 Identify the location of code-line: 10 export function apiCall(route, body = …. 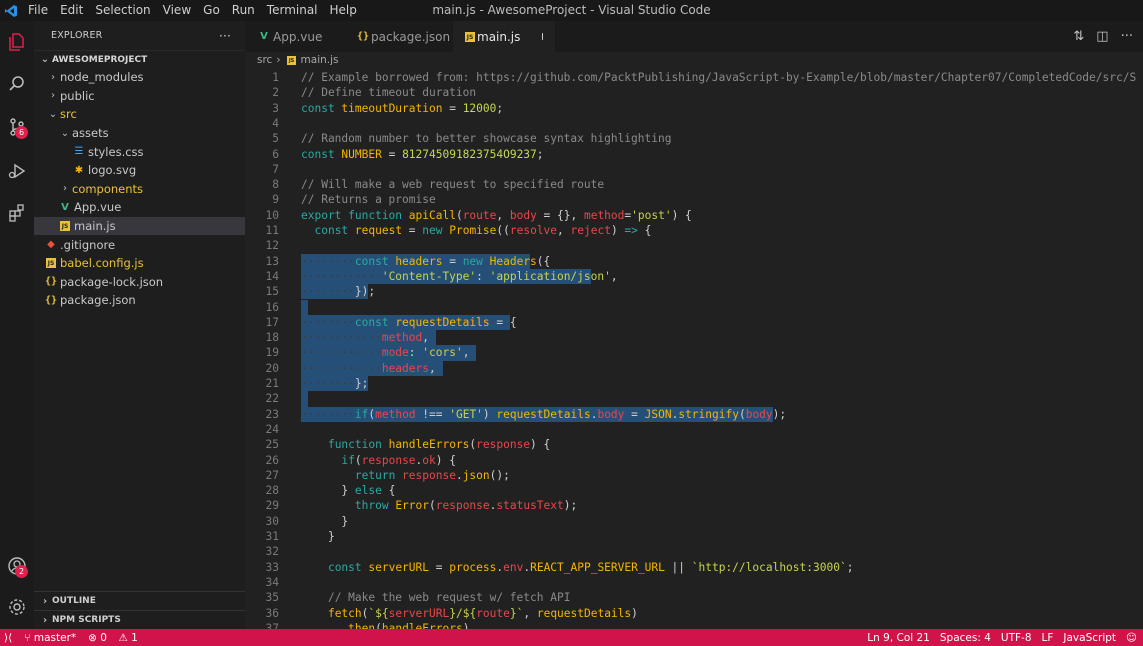
(694, 215).